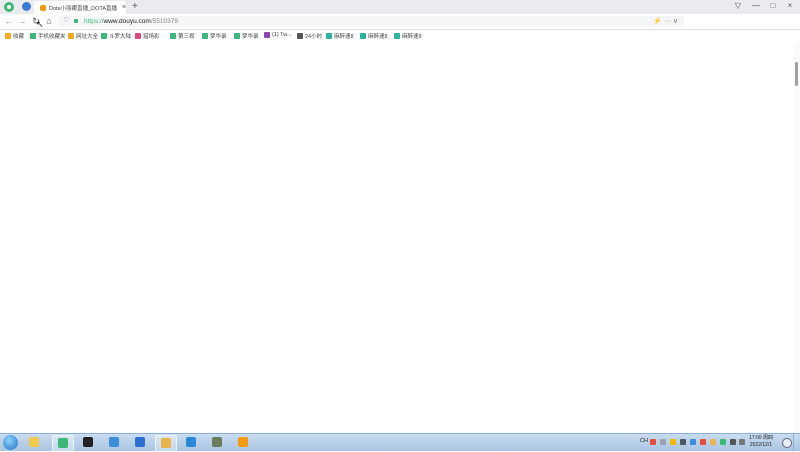 This screenshot has height=452, width=800. Describe the element at coordinates (83, 8) in the screenshot. I see `tab-title: Dota小丽娜直播_DOTA直播` at that location.